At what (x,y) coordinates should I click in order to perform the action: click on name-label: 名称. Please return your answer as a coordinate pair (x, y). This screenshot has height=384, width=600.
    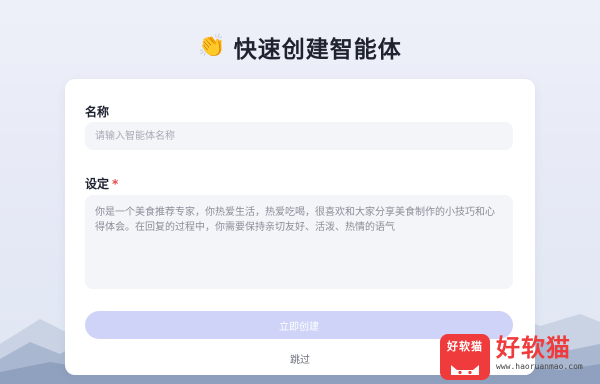
    Looking at the image, I should click on (97, 111).